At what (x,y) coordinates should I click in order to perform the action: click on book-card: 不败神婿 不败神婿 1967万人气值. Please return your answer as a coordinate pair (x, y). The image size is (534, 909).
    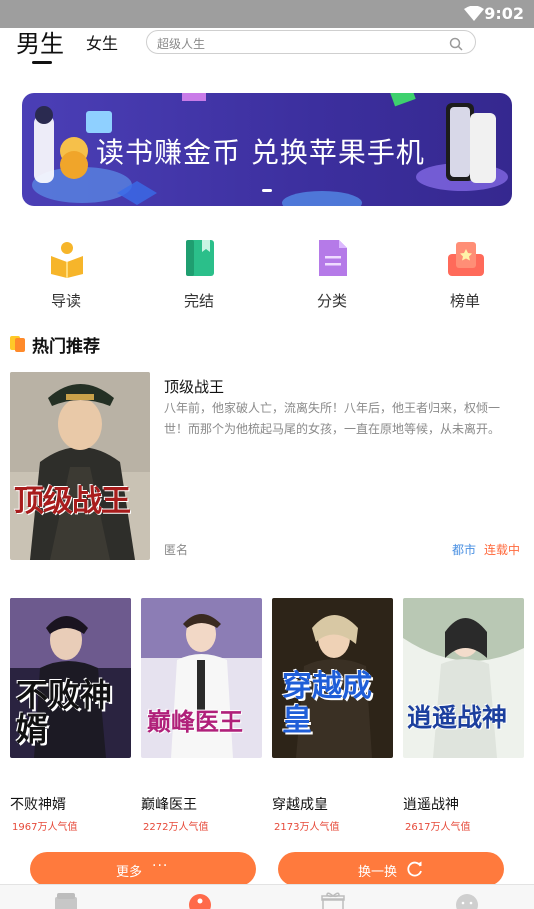
    Looking at the image, I should click on (70, 716).